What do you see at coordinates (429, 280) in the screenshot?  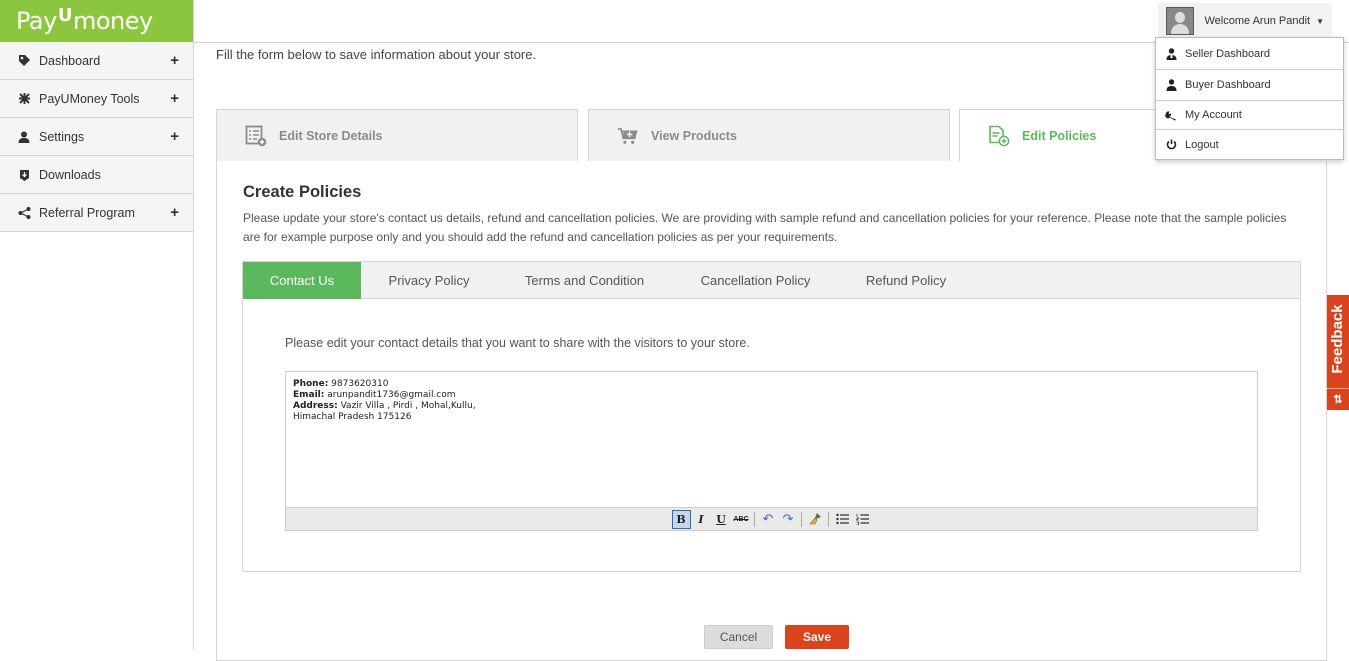 I see `tab-privacy-policy: Privacy Policy` at bounding box center [429, 280].